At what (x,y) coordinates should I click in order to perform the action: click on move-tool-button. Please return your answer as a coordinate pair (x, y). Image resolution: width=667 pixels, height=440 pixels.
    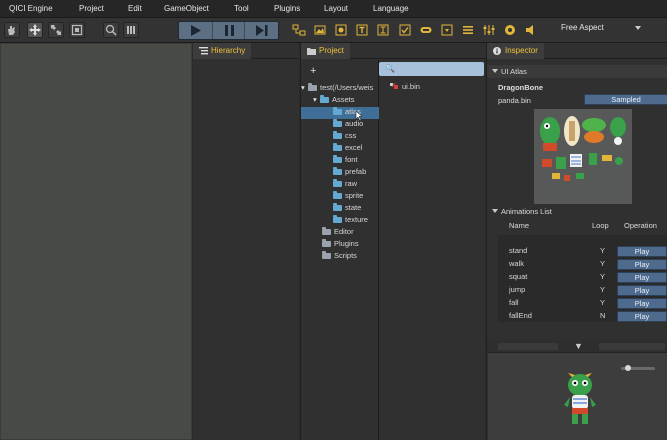
    Looking at the image, I should click on (35, 30).